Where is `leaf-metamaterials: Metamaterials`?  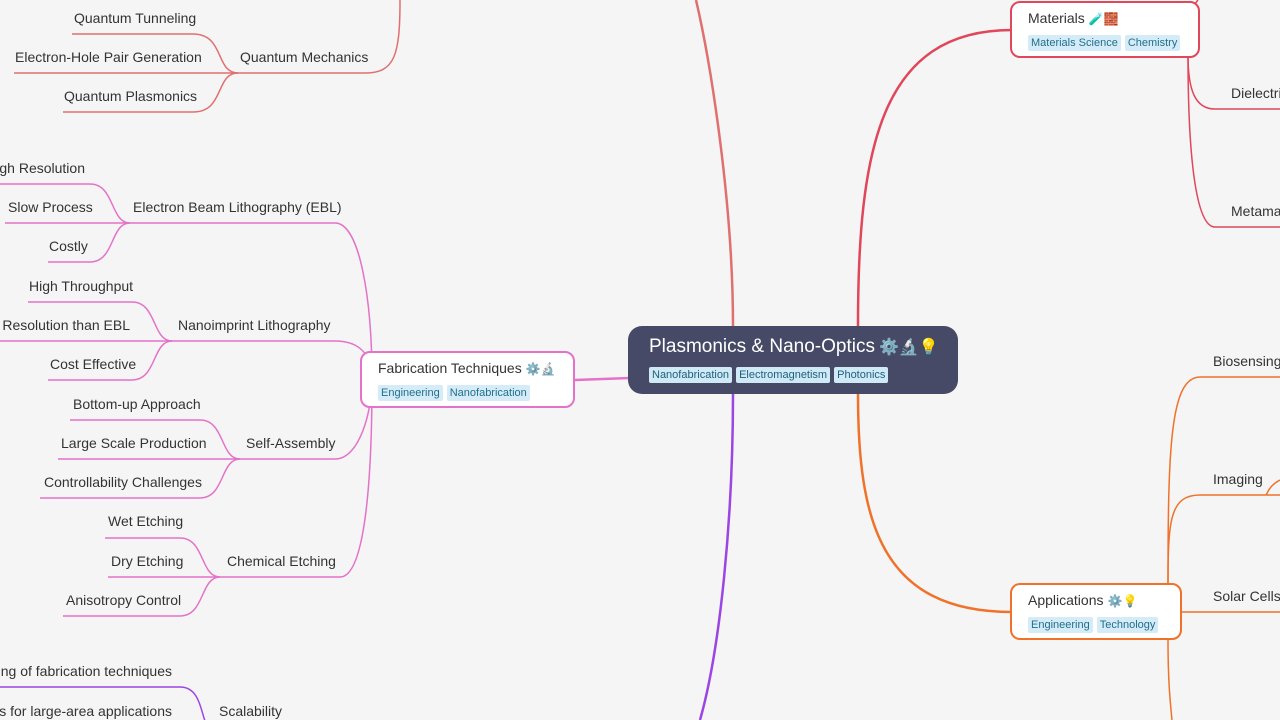
leaf-metamaterials: Metamaterials is located at coordinates (1255, 211).